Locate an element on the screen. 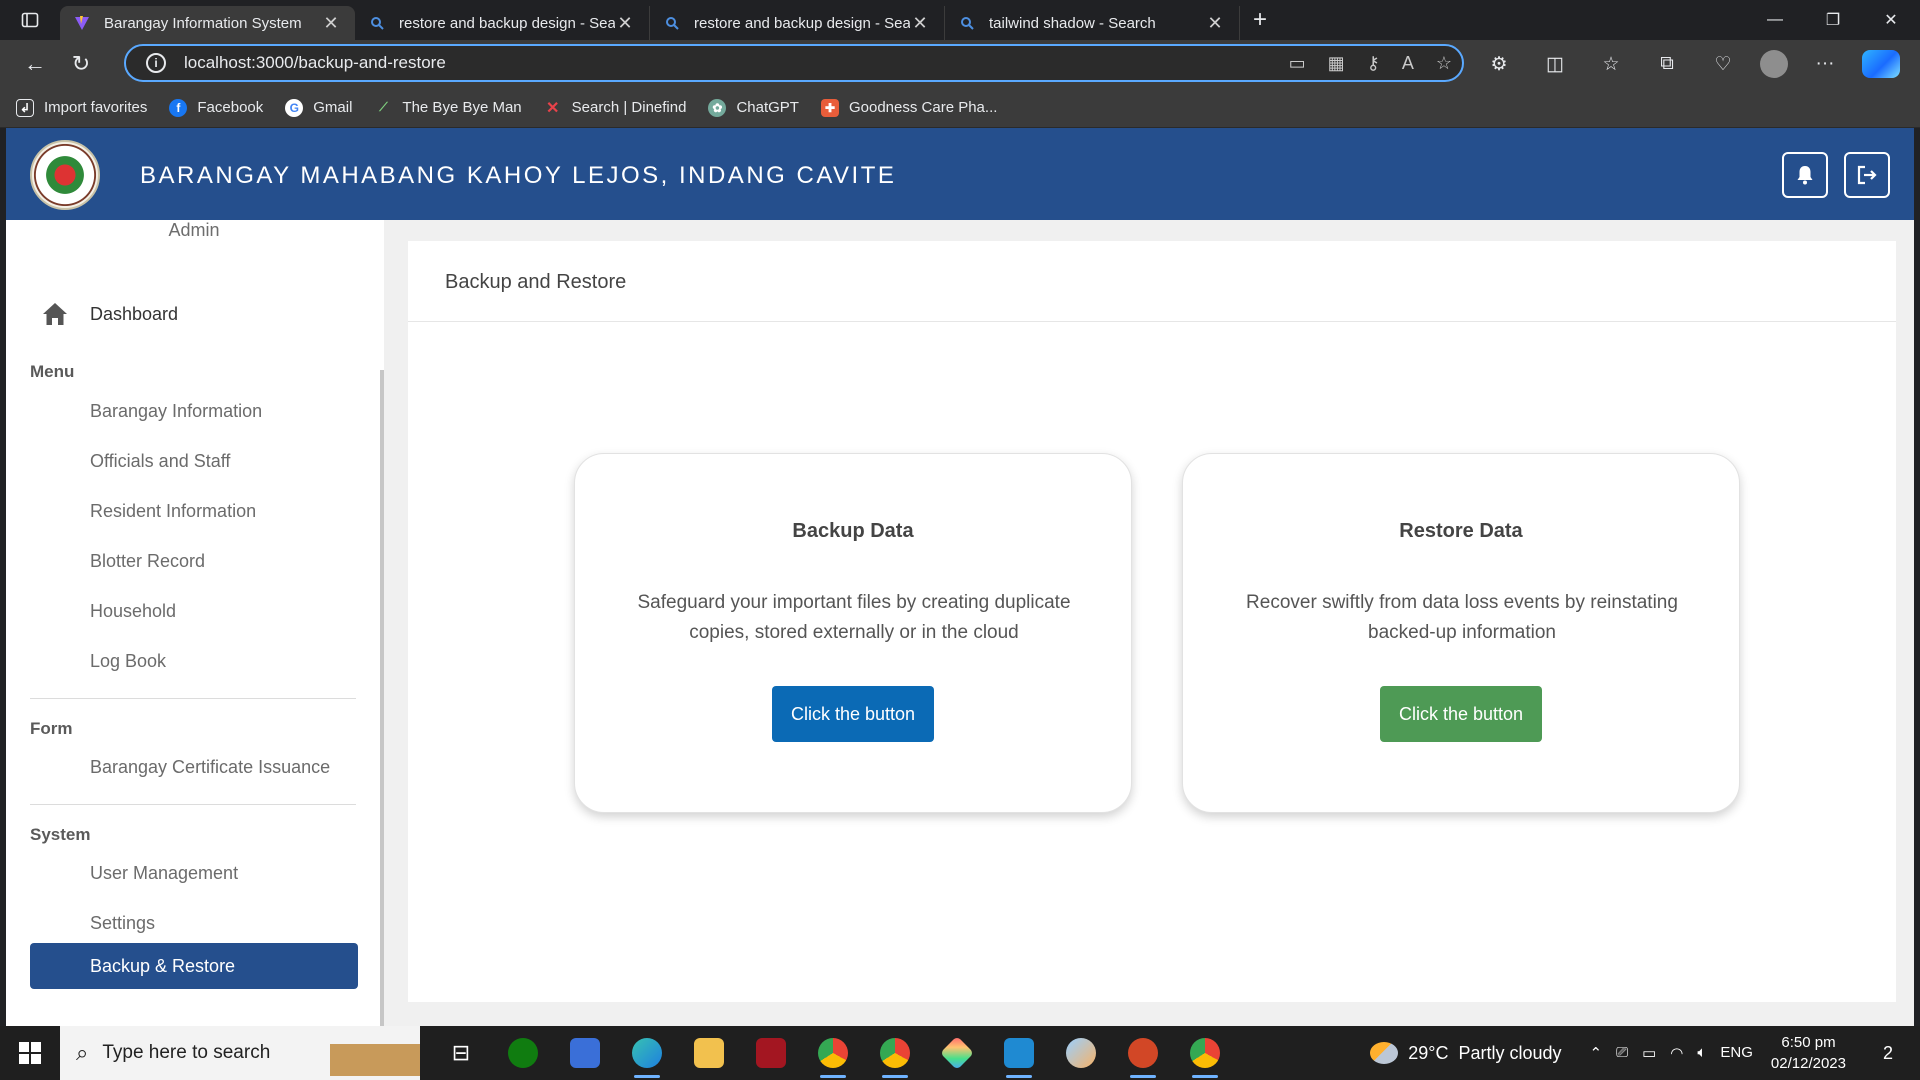 The width and height of the screenshot is (1920, 1080). new-tab-button: + is located at coordinates (1260, 20).